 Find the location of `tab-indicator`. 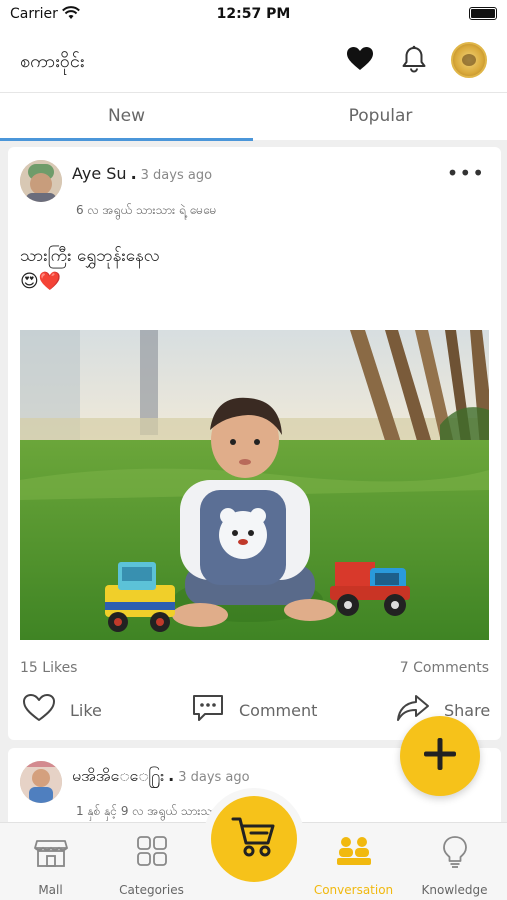

tab-indicator is located at coordinates (126, 139).